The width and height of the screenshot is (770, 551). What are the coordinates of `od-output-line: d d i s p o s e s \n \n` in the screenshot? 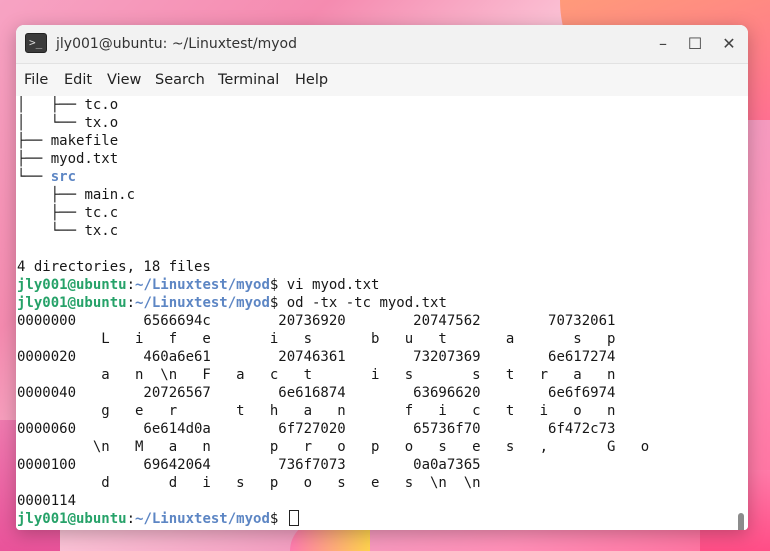 It's located at (249, 483).